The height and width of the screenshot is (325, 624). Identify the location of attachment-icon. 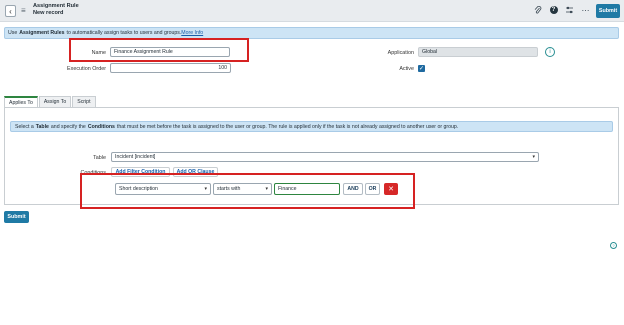
(537, 10).